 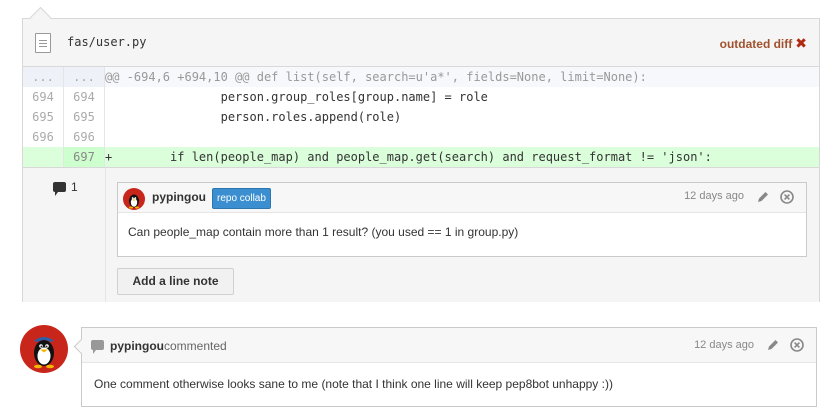 I want to click on comment-action: commented, so click(x=195, y=346).